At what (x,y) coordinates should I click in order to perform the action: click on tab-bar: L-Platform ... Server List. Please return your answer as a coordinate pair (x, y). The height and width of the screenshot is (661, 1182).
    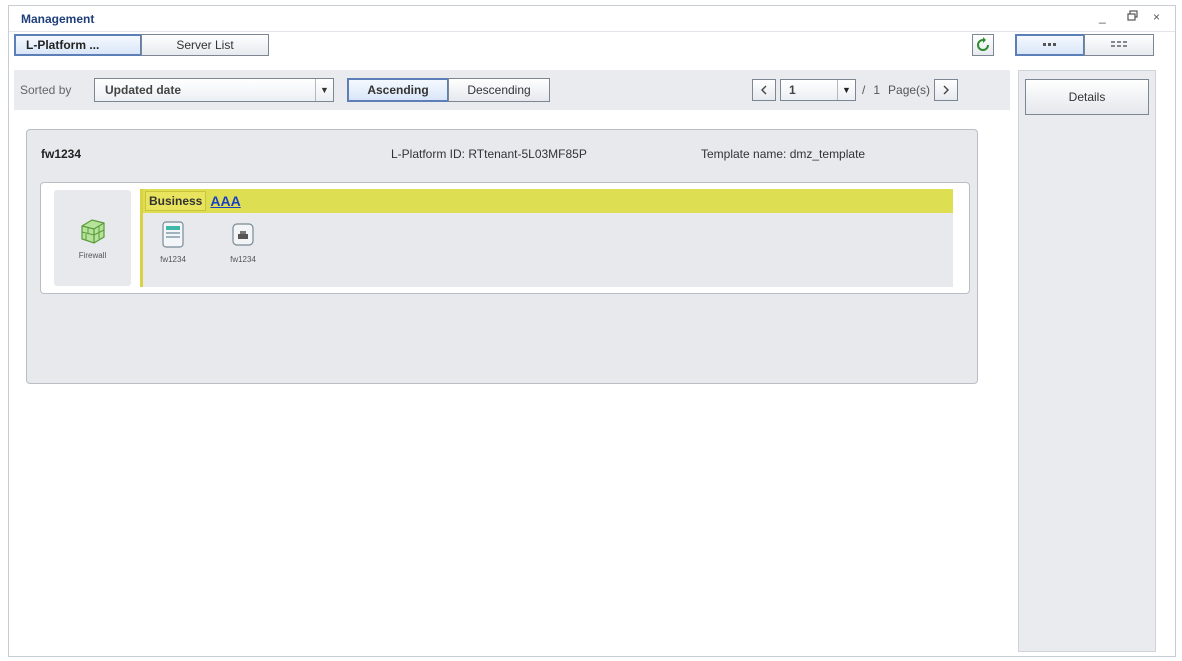
    Looking at the image, I should click on (141, 45).